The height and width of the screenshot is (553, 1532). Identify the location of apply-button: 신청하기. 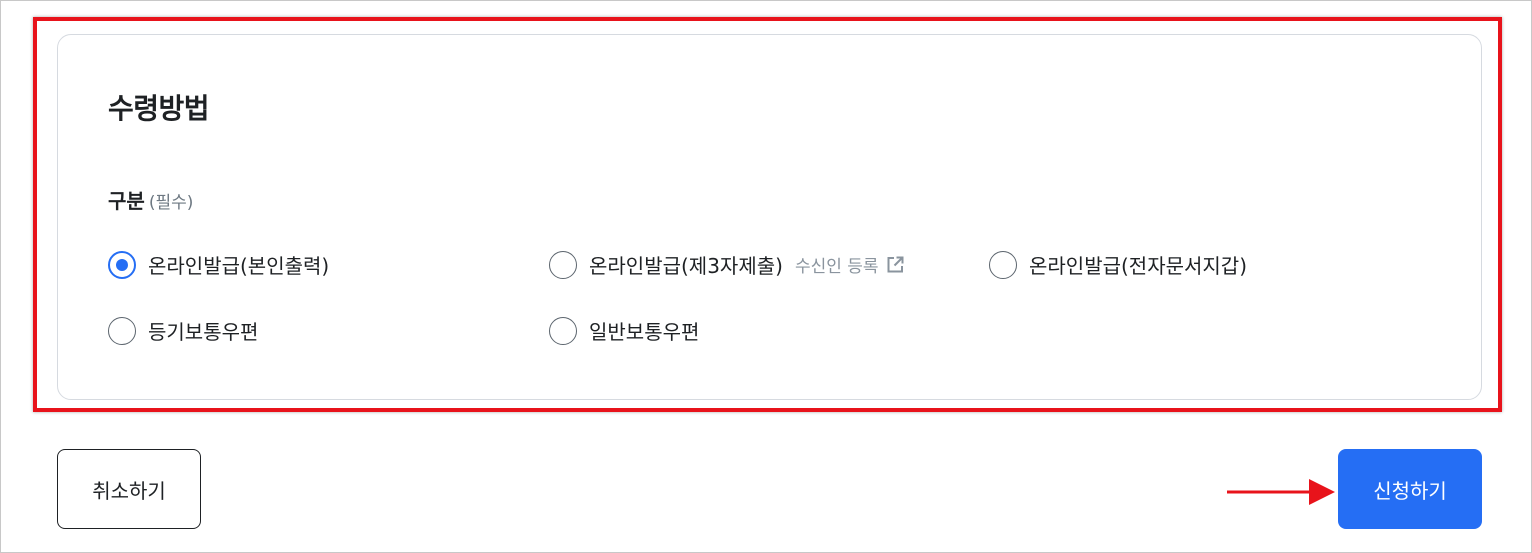
(1410, 489).